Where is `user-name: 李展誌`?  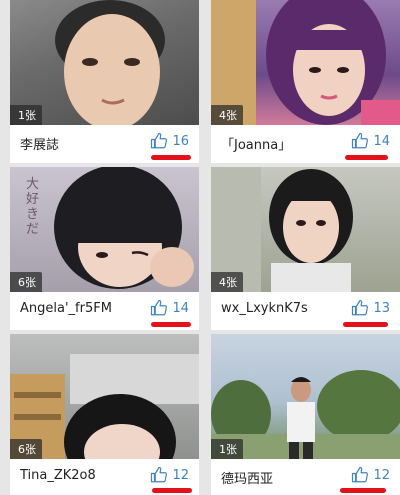 user-name: 李展誌 is located at coordinates (39, 143).